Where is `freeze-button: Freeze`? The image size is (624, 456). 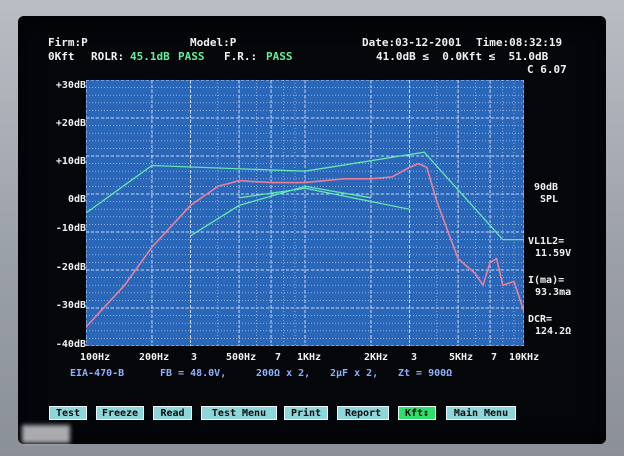
freeze-button: Freeze is located at coordinates (120, 413).